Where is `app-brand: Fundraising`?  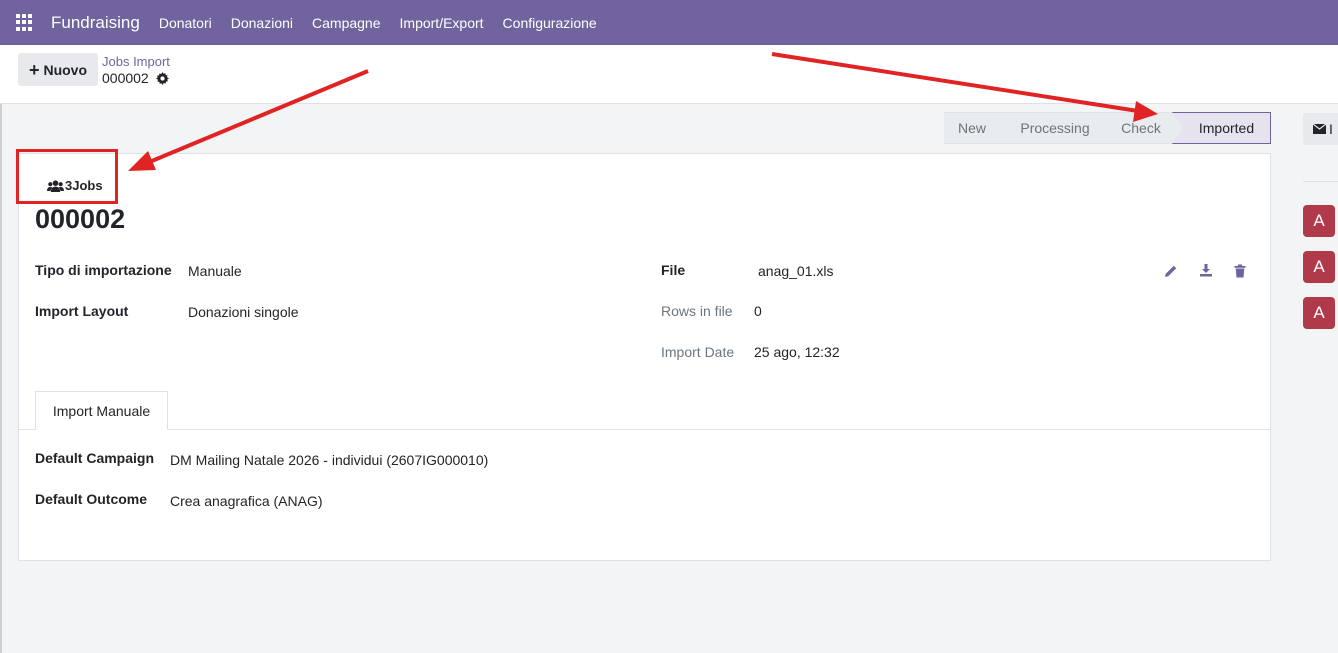
app-brand: Fundraising is located at coordinates (95, 23).